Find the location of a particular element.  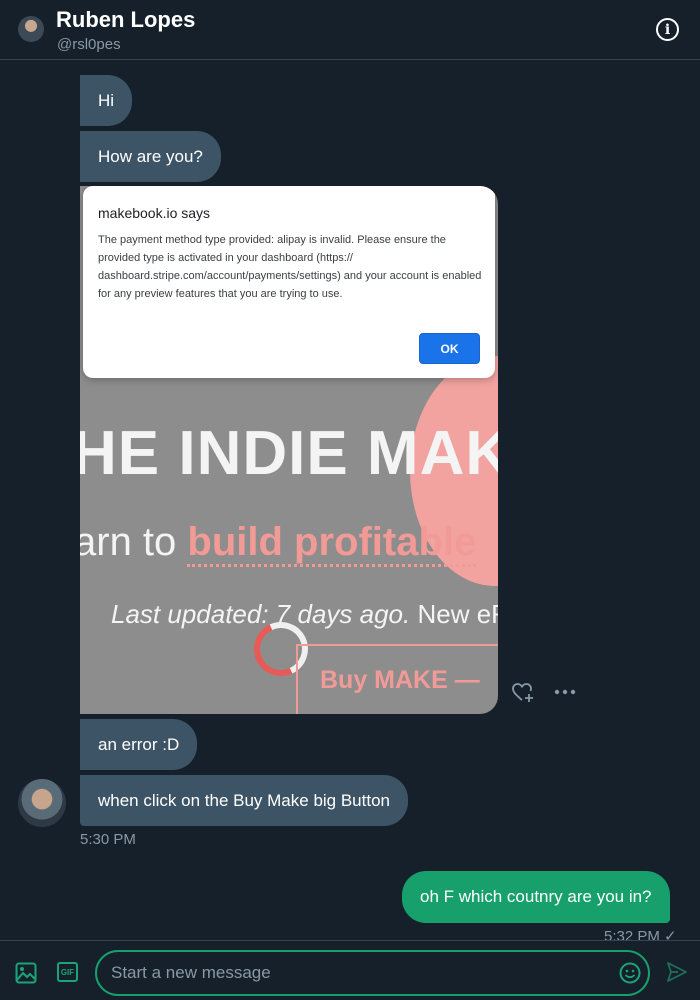

updated-italic: Last updated: 7 days ago. is located at coordinates (261, 614).